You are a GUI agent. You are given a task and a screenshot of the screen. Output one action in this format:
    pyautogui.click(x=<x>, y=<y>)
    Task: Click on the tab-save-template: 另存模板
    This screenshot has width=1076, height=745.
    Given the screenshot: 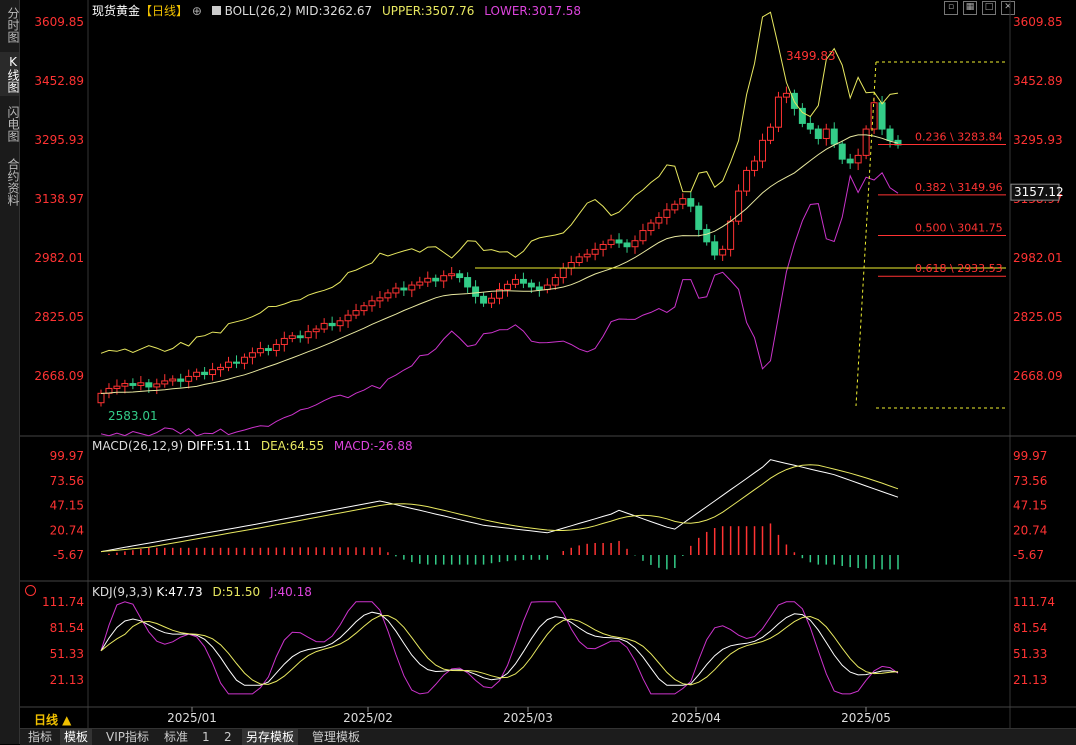 What is the action you would take?
    pyautogui.click(x=270, y=737)
    